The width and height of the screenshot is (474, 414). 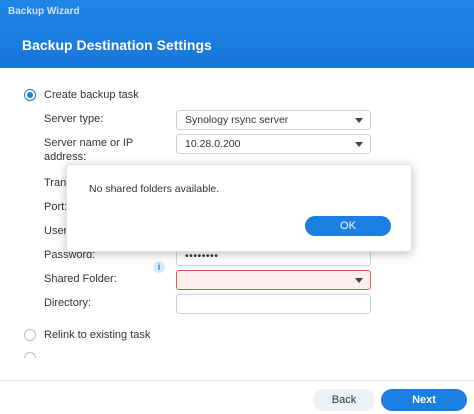 I want to click on server-name-label-line2: address:, so click(x=65, y=157).